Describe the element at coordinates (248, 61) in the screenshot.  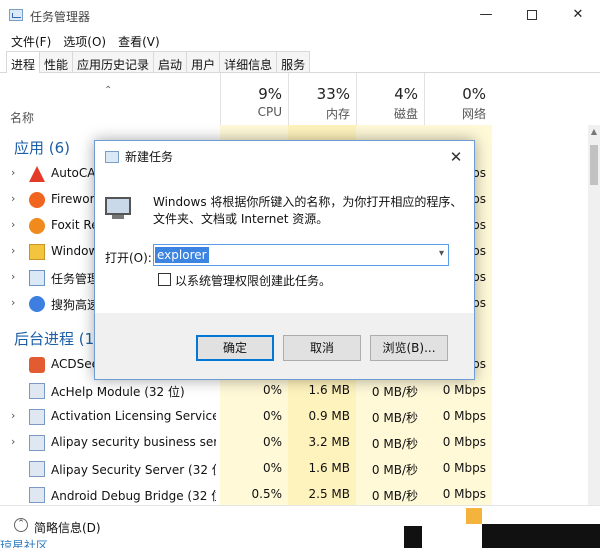
I see `tab-details: 详细信息` at that location.